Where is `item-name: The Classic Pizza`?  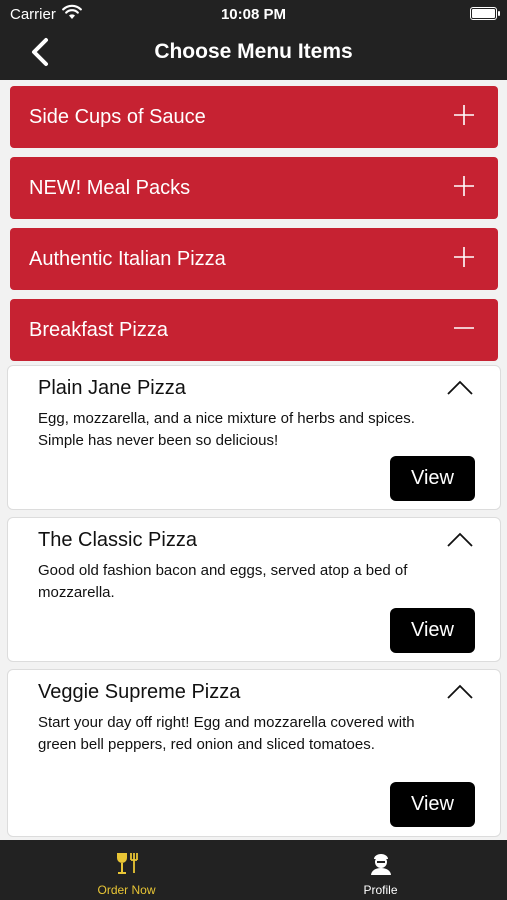
item-name: The Classic Pizza is located at coordinates (117, 540).